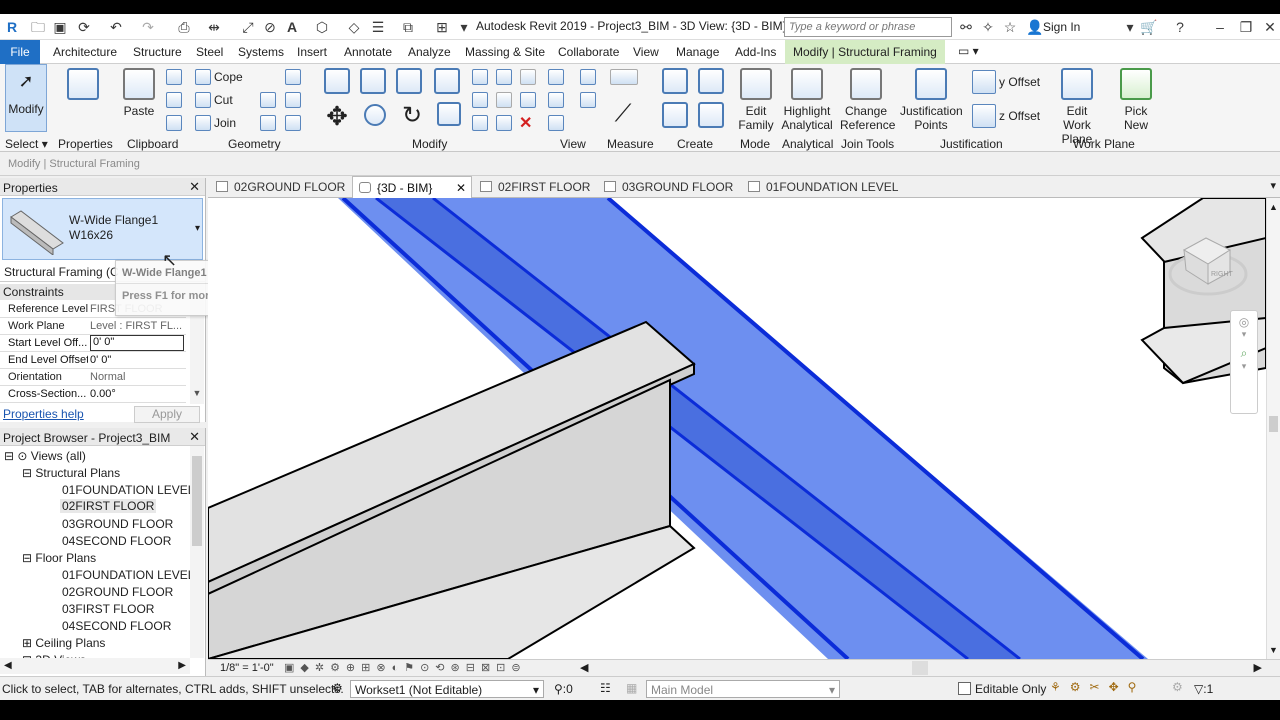 The image size is (1280, 720). I want to click on save-icon: ▣, so click(60, 27).